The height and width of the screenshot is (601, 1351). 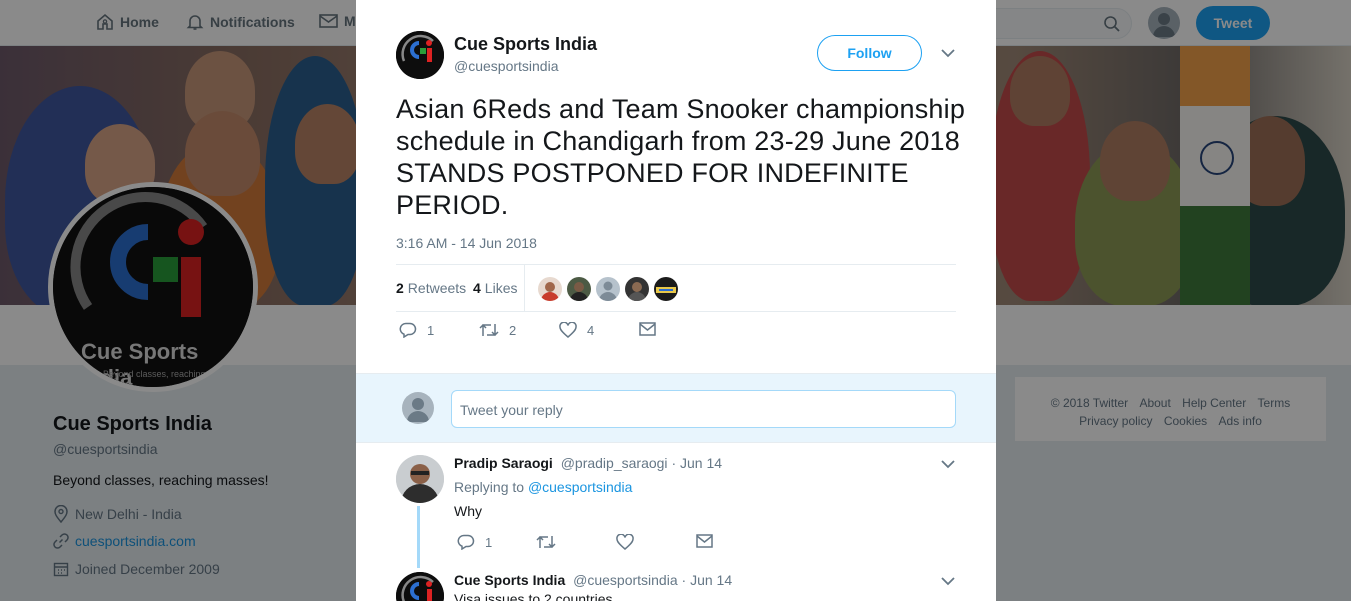 I want to click on reply-author-handle: @cuesportsindia, so click(x=625, y=580).